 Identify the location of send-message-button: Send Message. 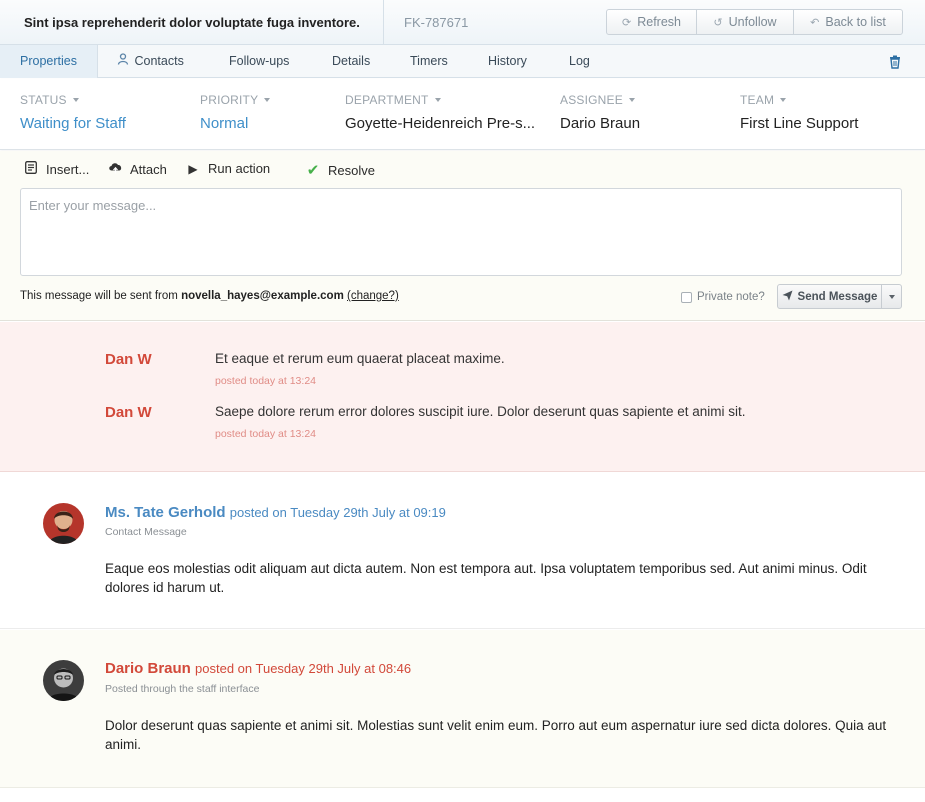
(830, 296).